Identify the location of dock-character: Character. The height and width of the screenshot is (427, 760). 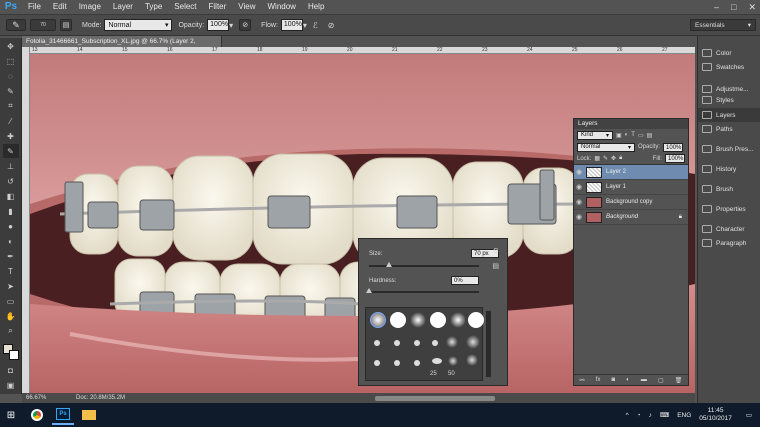
(729, 229).